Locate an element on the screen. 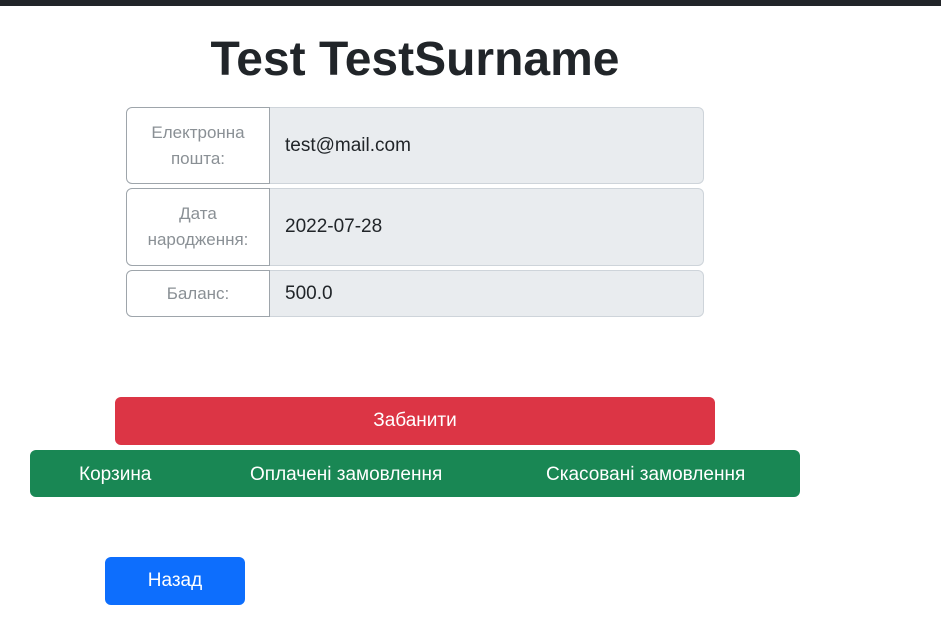 The image size is (941, 625). top-navbar is located at coordinates (470, 3).